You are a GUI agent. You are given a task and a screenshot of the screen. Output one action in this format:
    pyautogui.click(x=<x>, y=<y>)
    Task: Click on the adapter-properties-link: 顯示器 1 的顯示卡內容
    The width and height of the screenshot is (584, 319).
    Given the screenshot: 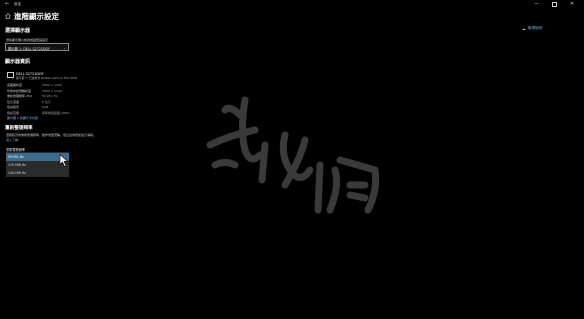 What is the action you would take?
    pyautogui.click(x=22, y=118)
    